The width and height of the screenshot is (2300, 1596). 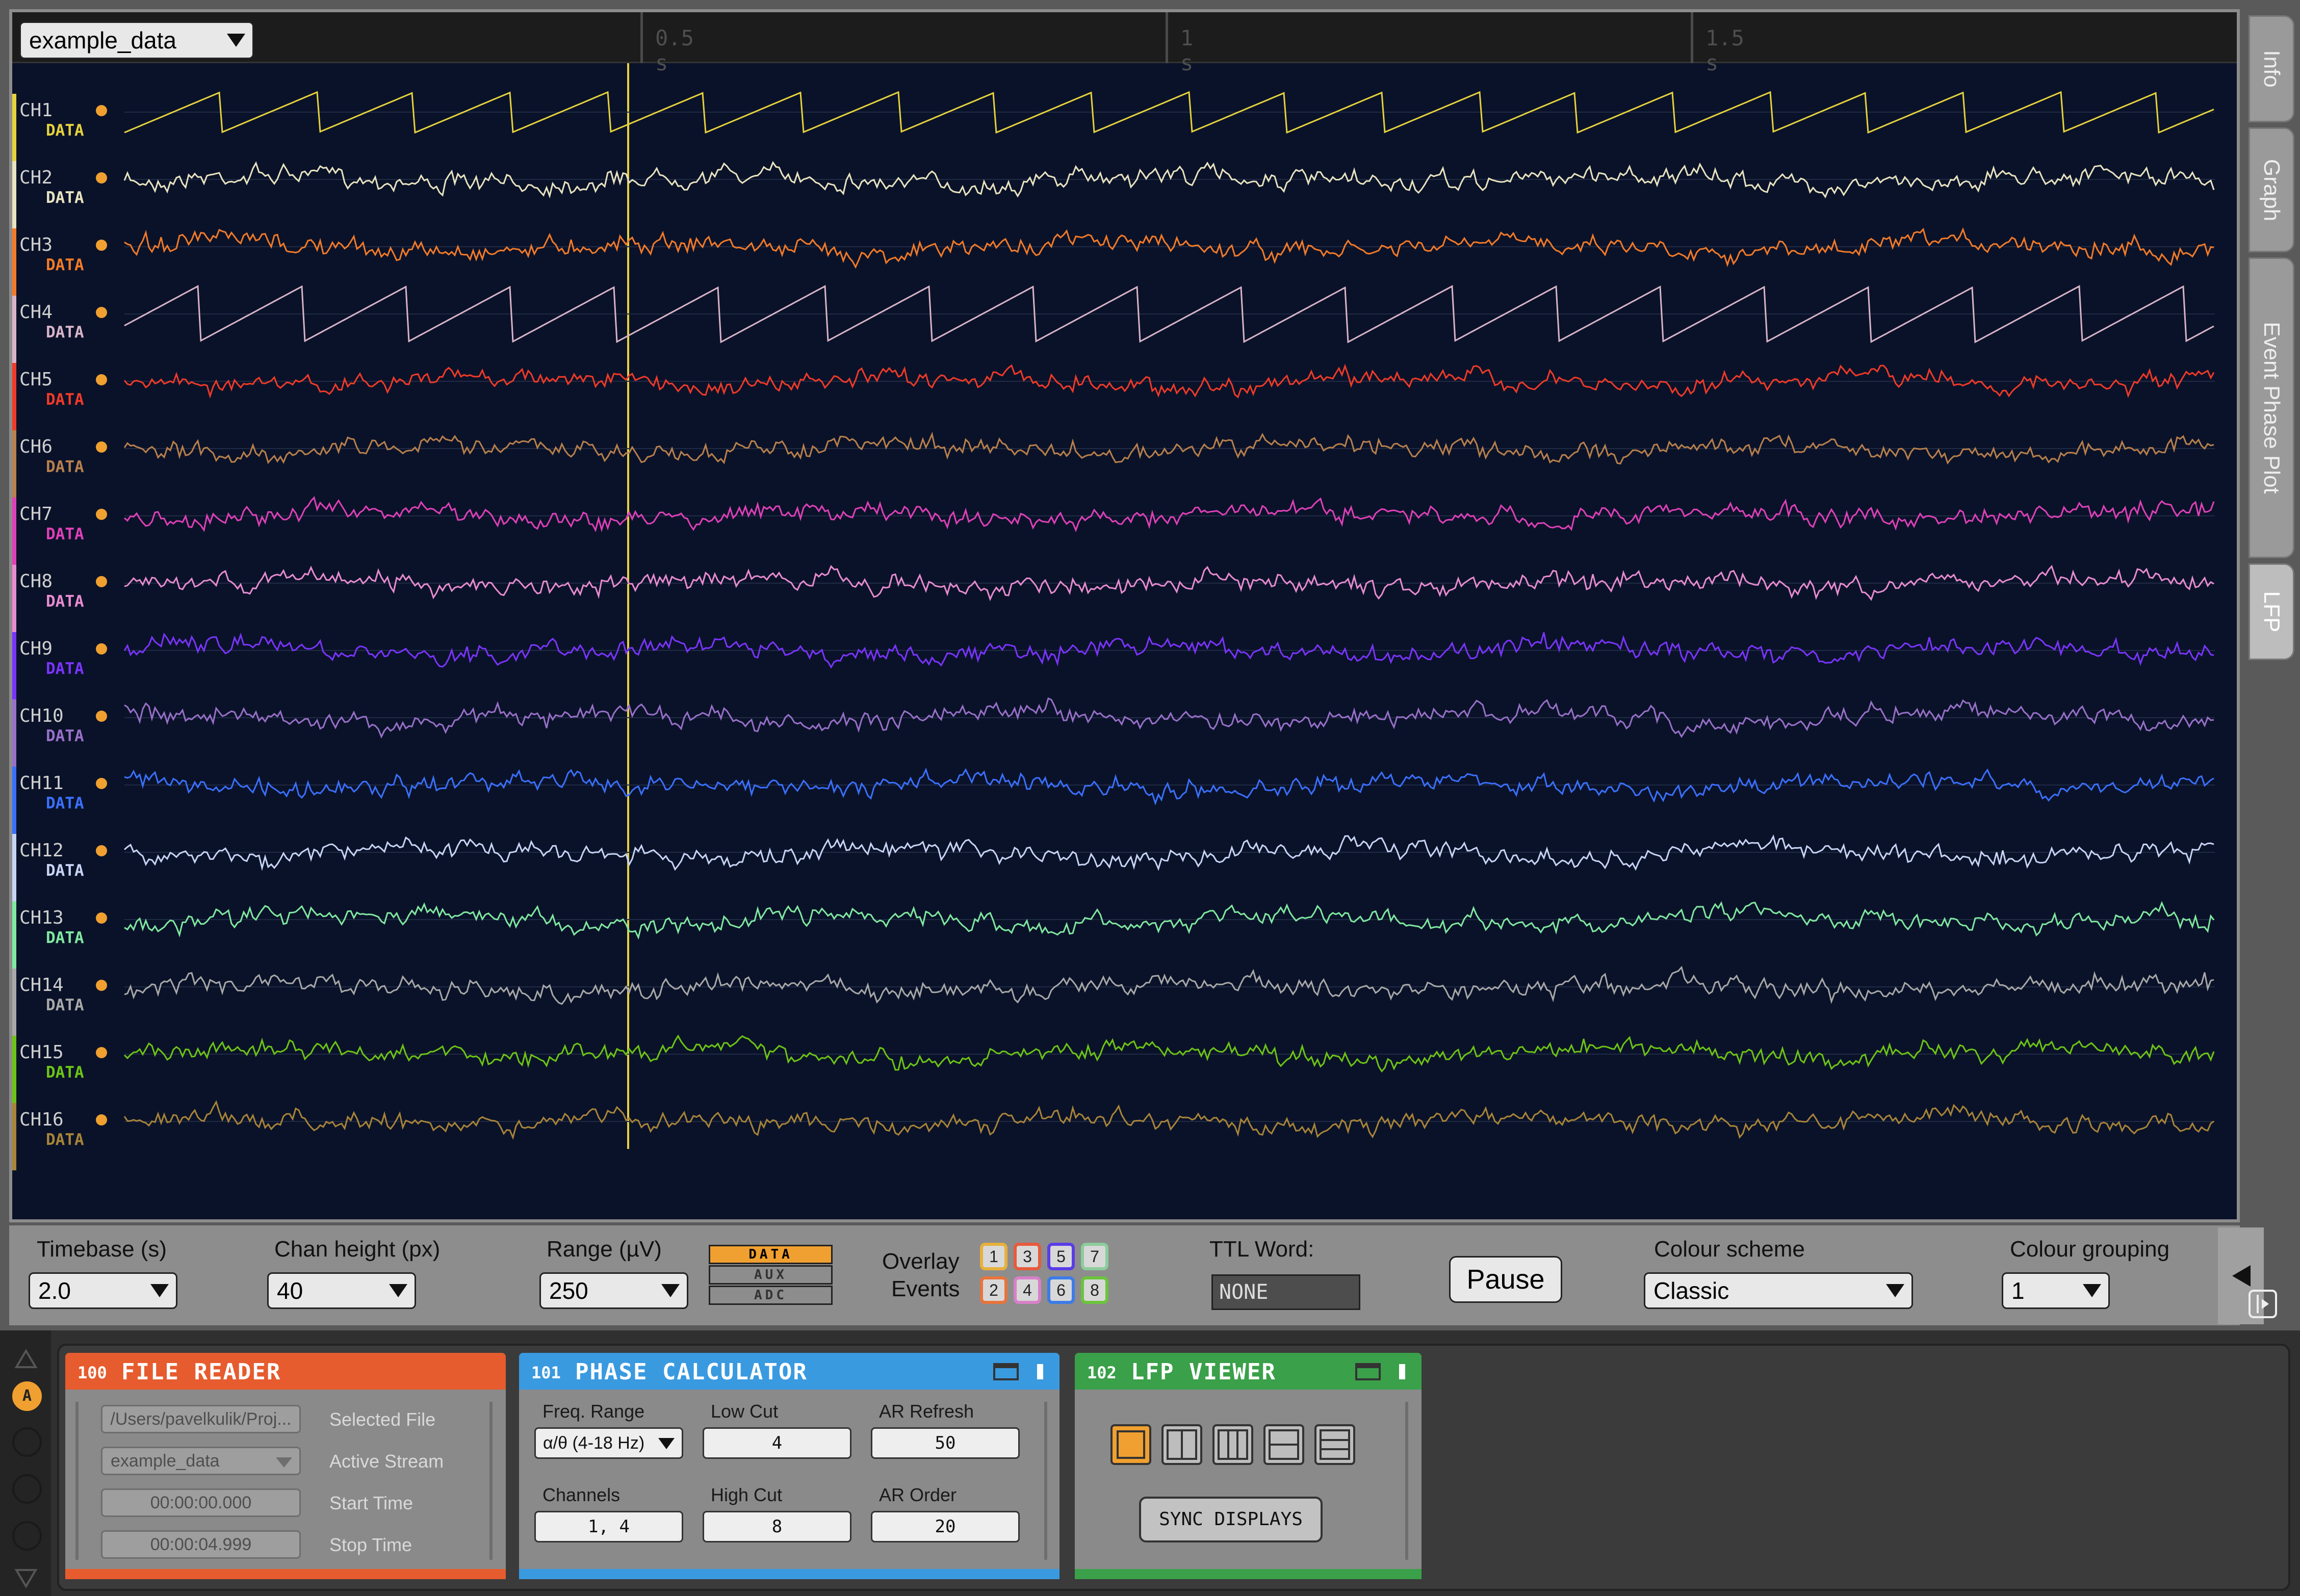 I want to click on tab-event-phase-plot-label: Event Phase Plot, so click(x=2271, y=408).